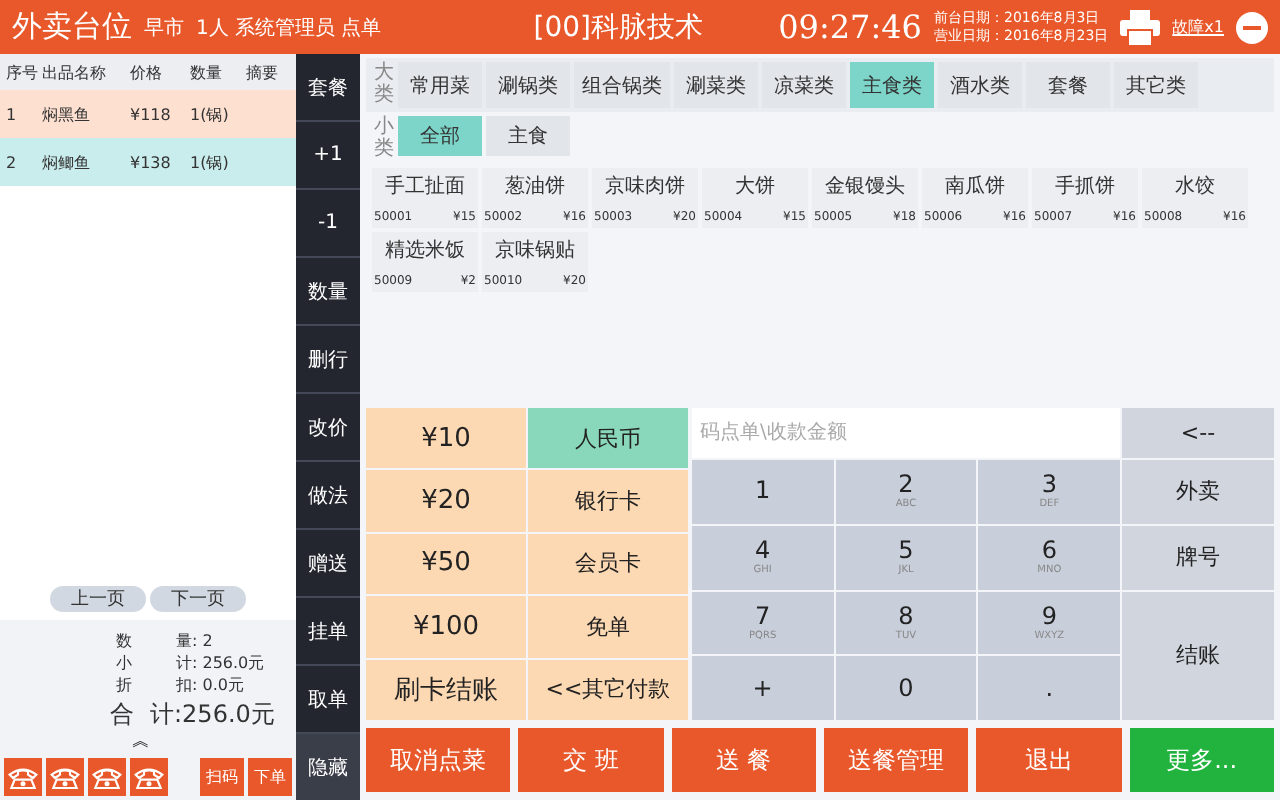  What do you see at coordinates (125, 663) in the screenshot?
I see `summary-label: 小` at bounding box center [125, 663].